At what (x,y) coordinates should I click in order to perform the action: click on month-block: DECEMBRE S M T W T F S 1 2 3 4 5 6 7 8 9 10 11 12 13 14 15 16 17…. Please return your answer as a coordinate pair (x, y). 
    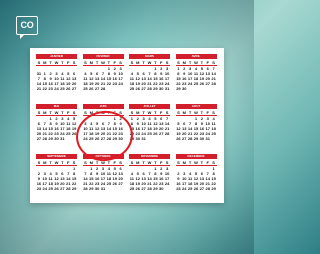
    Looking at the image, I should click on (196, 176).